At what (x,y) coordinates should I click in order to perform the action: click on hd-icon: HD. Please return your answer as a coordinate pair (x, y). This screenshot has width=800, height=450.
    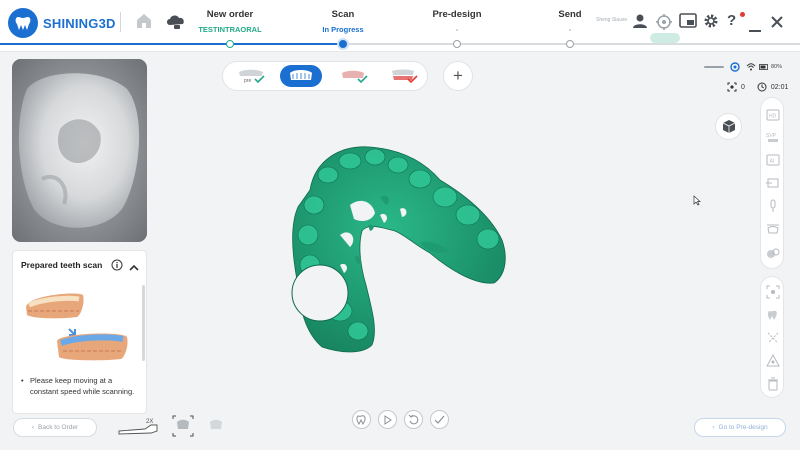
    Looking at the image, I should click on (773, 115).